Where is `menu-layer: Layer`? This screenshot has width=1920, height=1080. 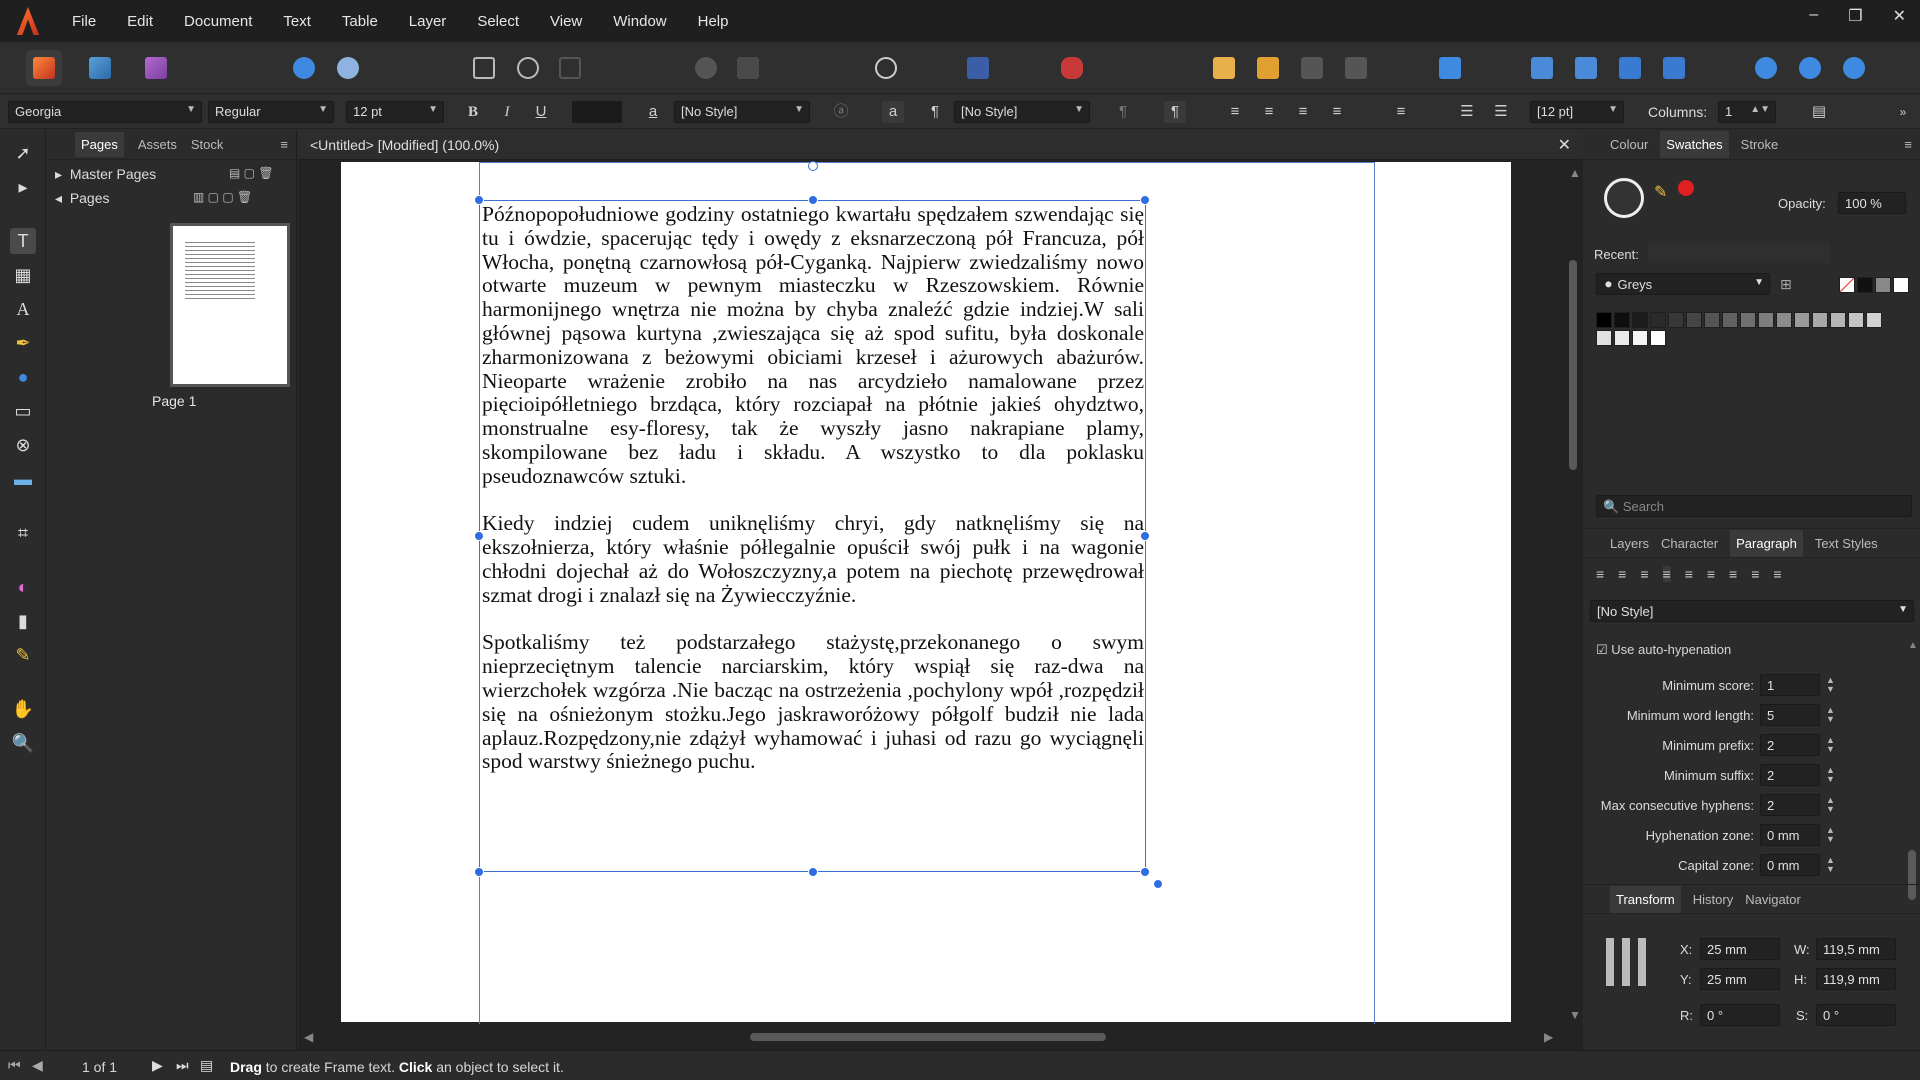
menu-layer: Layer is located at coordinates (428, 21).